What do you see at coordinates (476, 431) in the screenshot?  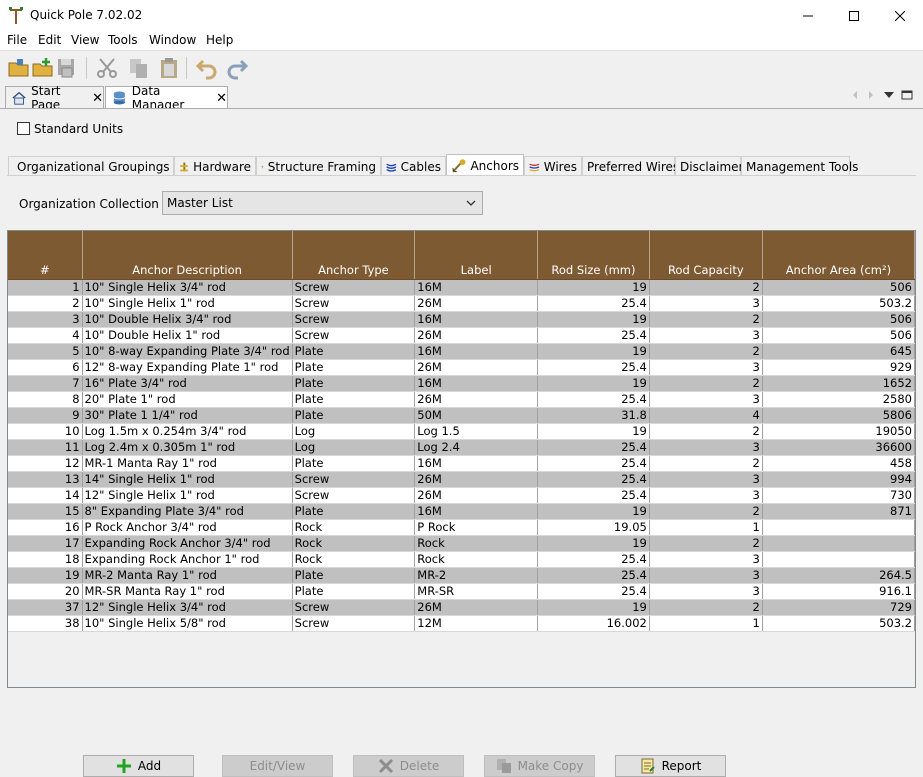 I see `cell-label: Log 1.5` at bounding box center [476, 431].